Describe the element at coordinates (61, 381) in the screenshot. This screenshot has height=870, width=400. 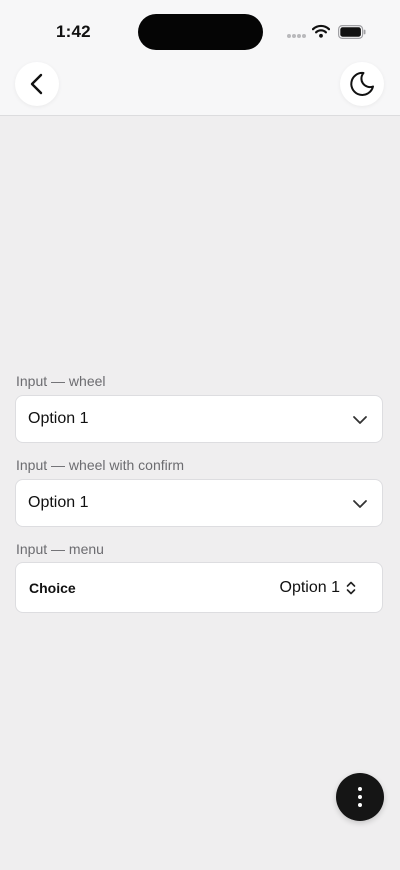
I see `wheel-field-label: Input — wheel` at that location.